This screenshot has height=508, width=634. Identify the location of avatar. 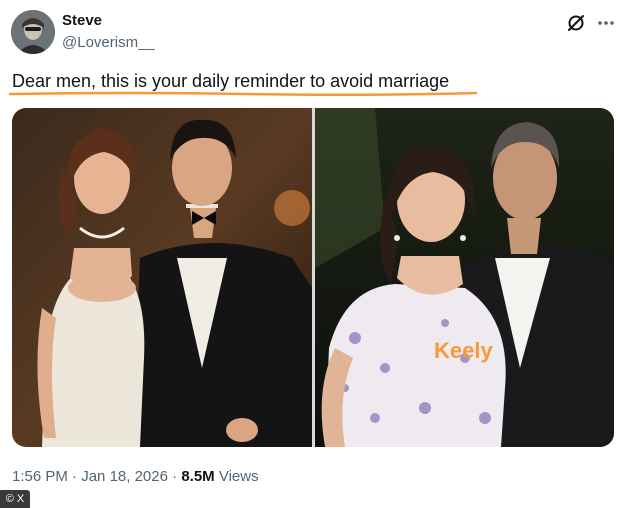
(33, 32).